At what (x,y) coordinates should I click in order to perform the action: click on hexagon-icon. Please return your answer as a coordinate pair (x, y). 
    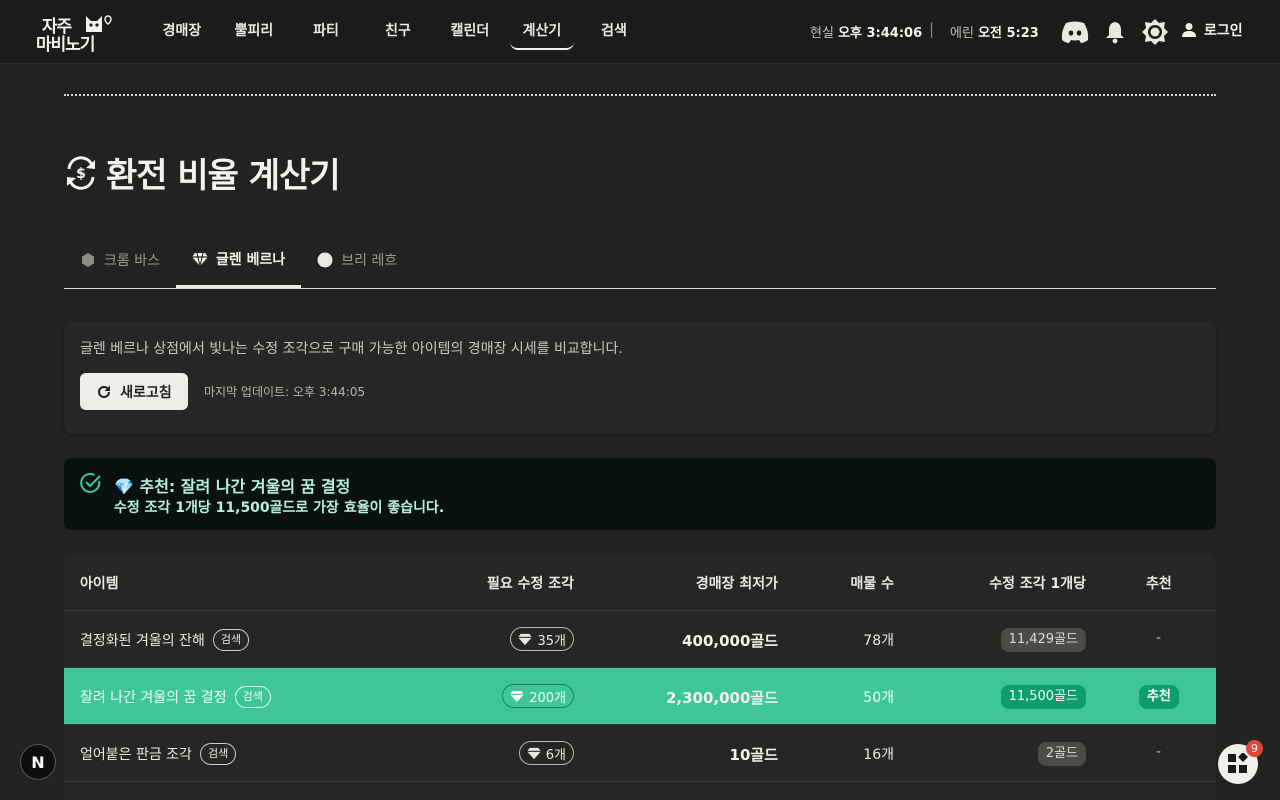
    Looking at the image, I should click on (88, 260).